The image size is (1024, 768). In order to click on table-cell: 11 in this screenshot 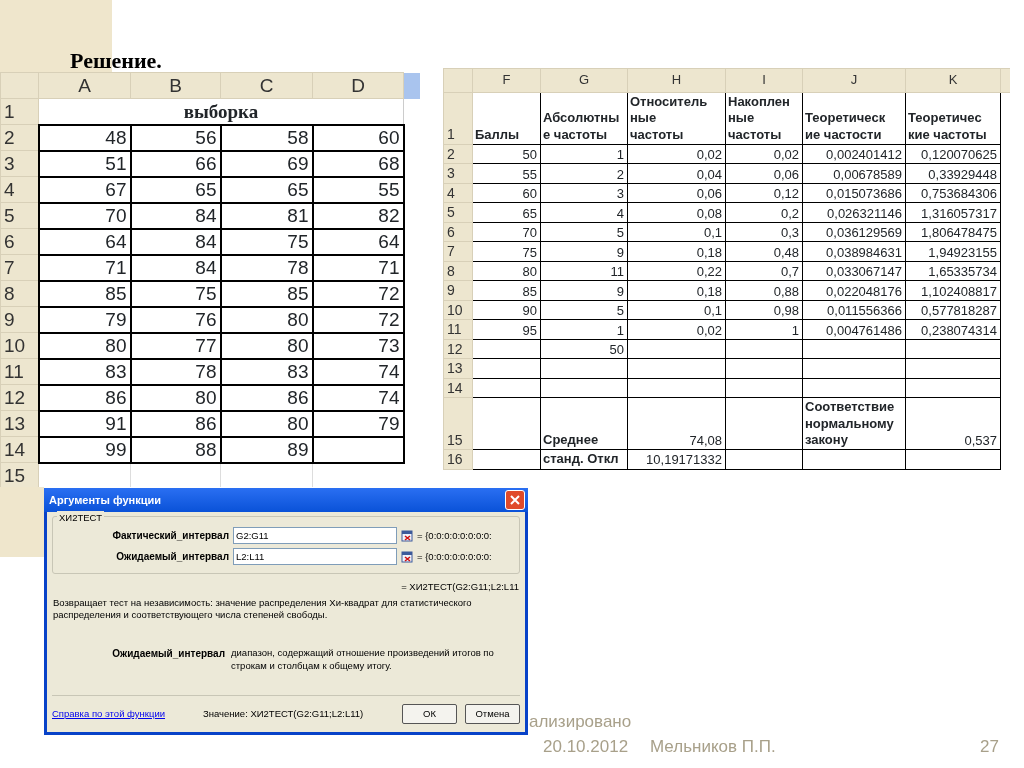, I will do `click(584, 271)`.